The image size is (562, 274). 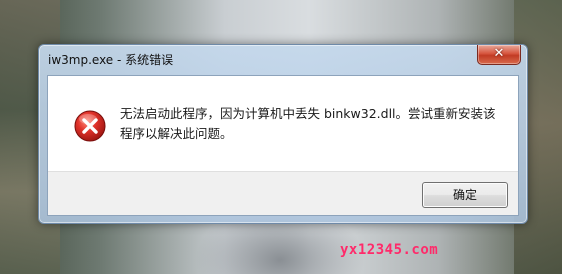 I want to click on button-bar: 确定, so click(x=283, y=193).